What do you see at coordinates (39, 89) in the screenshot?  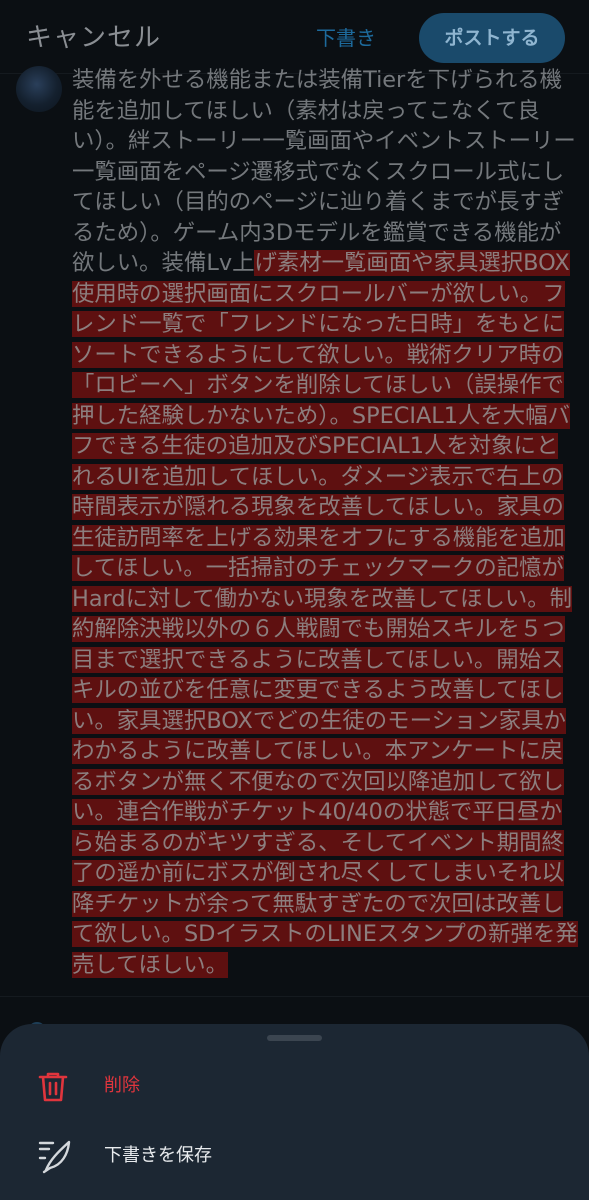 I see `avatar` at bounding box center [39, 89].